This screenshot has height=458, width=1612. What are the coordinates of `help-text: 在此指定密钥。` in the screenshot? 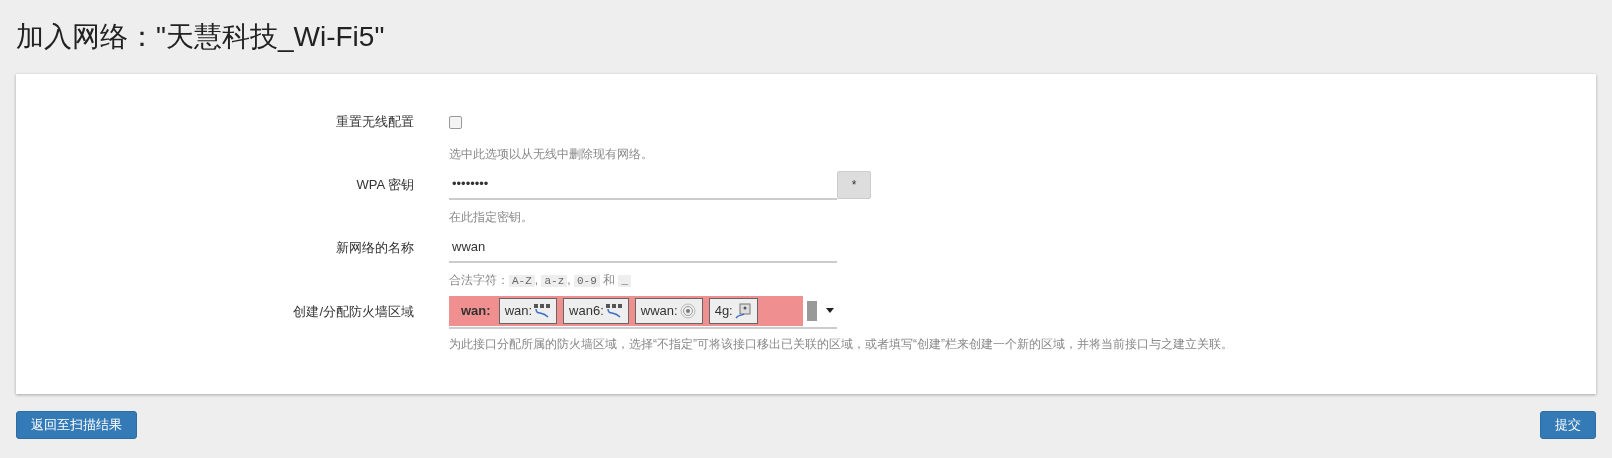 It's located at (491, 217).